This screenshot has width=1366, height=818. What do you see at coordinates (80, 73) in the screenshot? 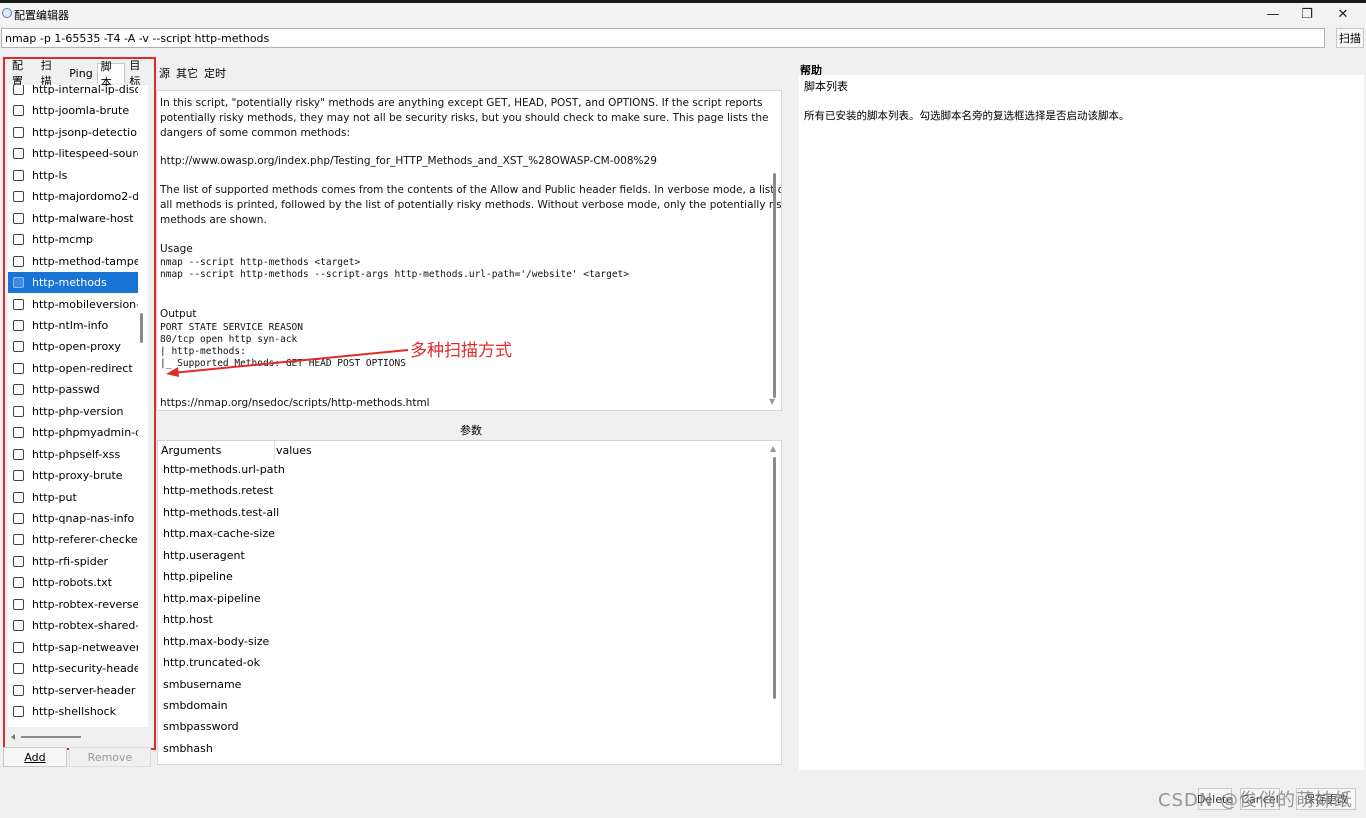
I see `tab-ping: Ping` at bounding box center [80, 73].